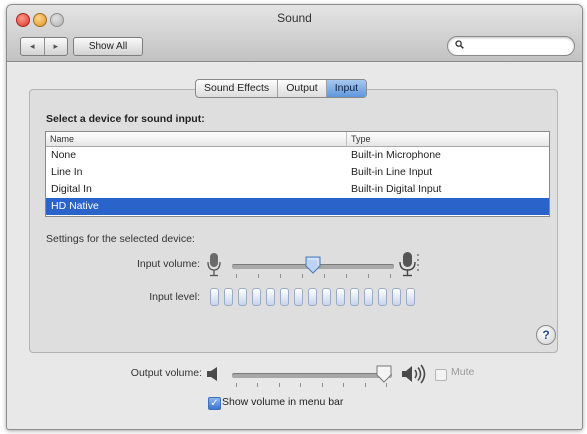  I want to click on column-header-type: Type, so click(359, 139).